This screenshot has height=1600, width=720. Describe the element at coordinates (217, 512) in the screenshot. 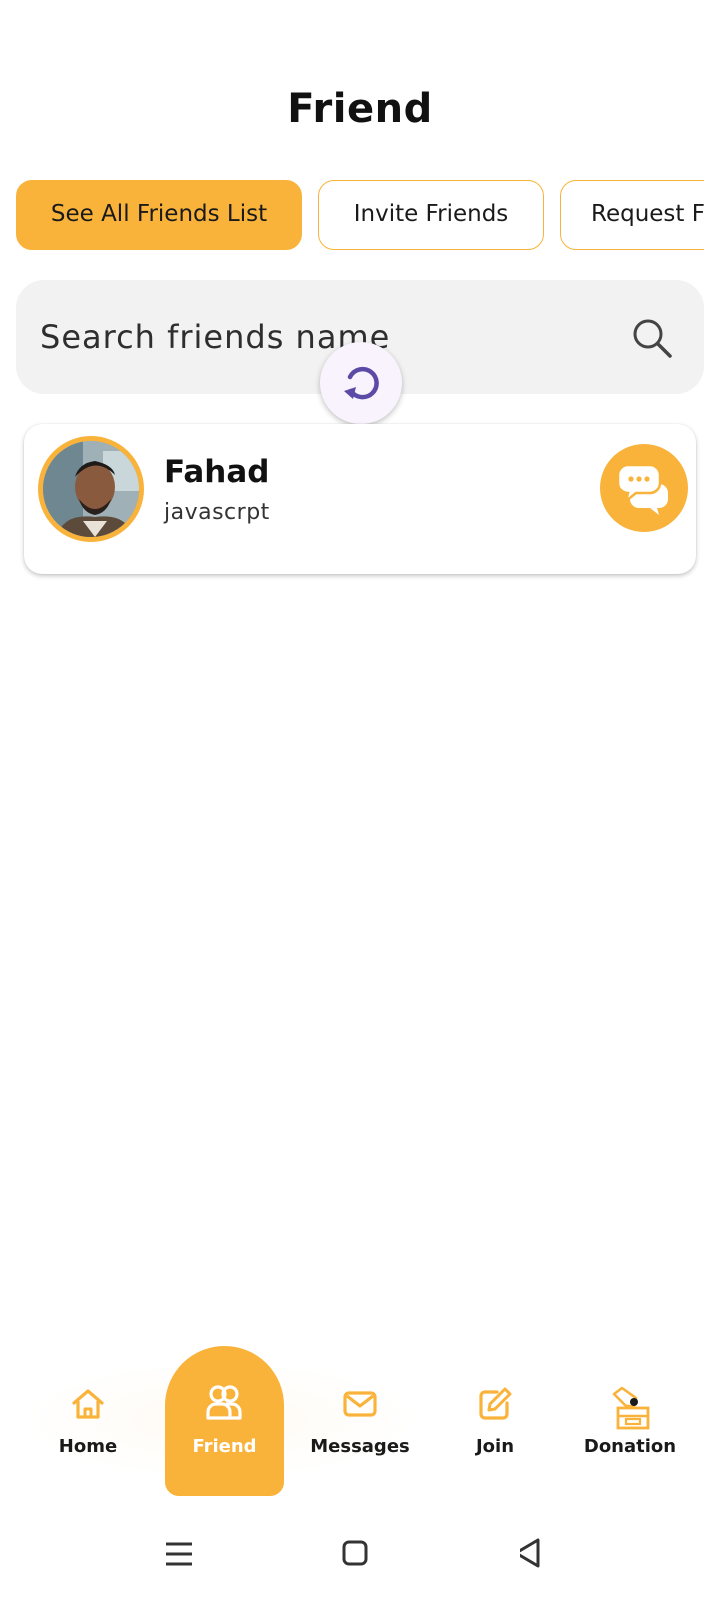

I see `friend-subtitle: javascrpt` at that location.